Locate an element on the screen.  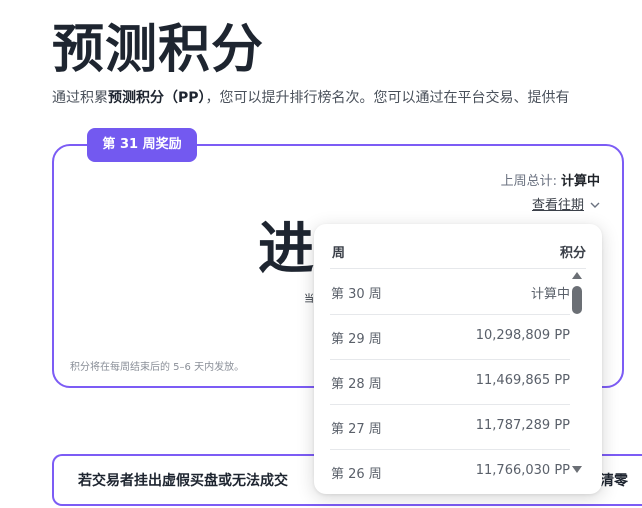
dropdown-header: 周 积分 is located at coordinates (458, 253).